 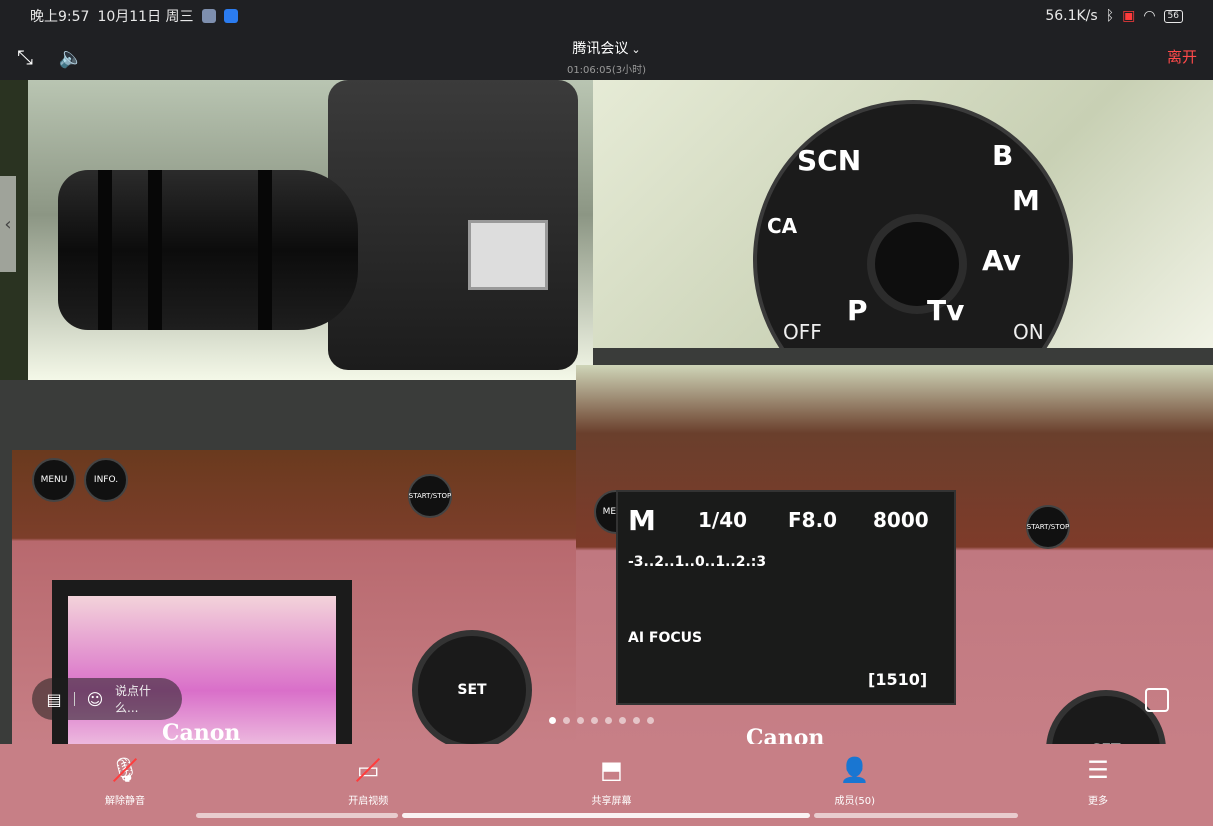 I want to click on members-icon: 👤, so click(x=854, y=770).